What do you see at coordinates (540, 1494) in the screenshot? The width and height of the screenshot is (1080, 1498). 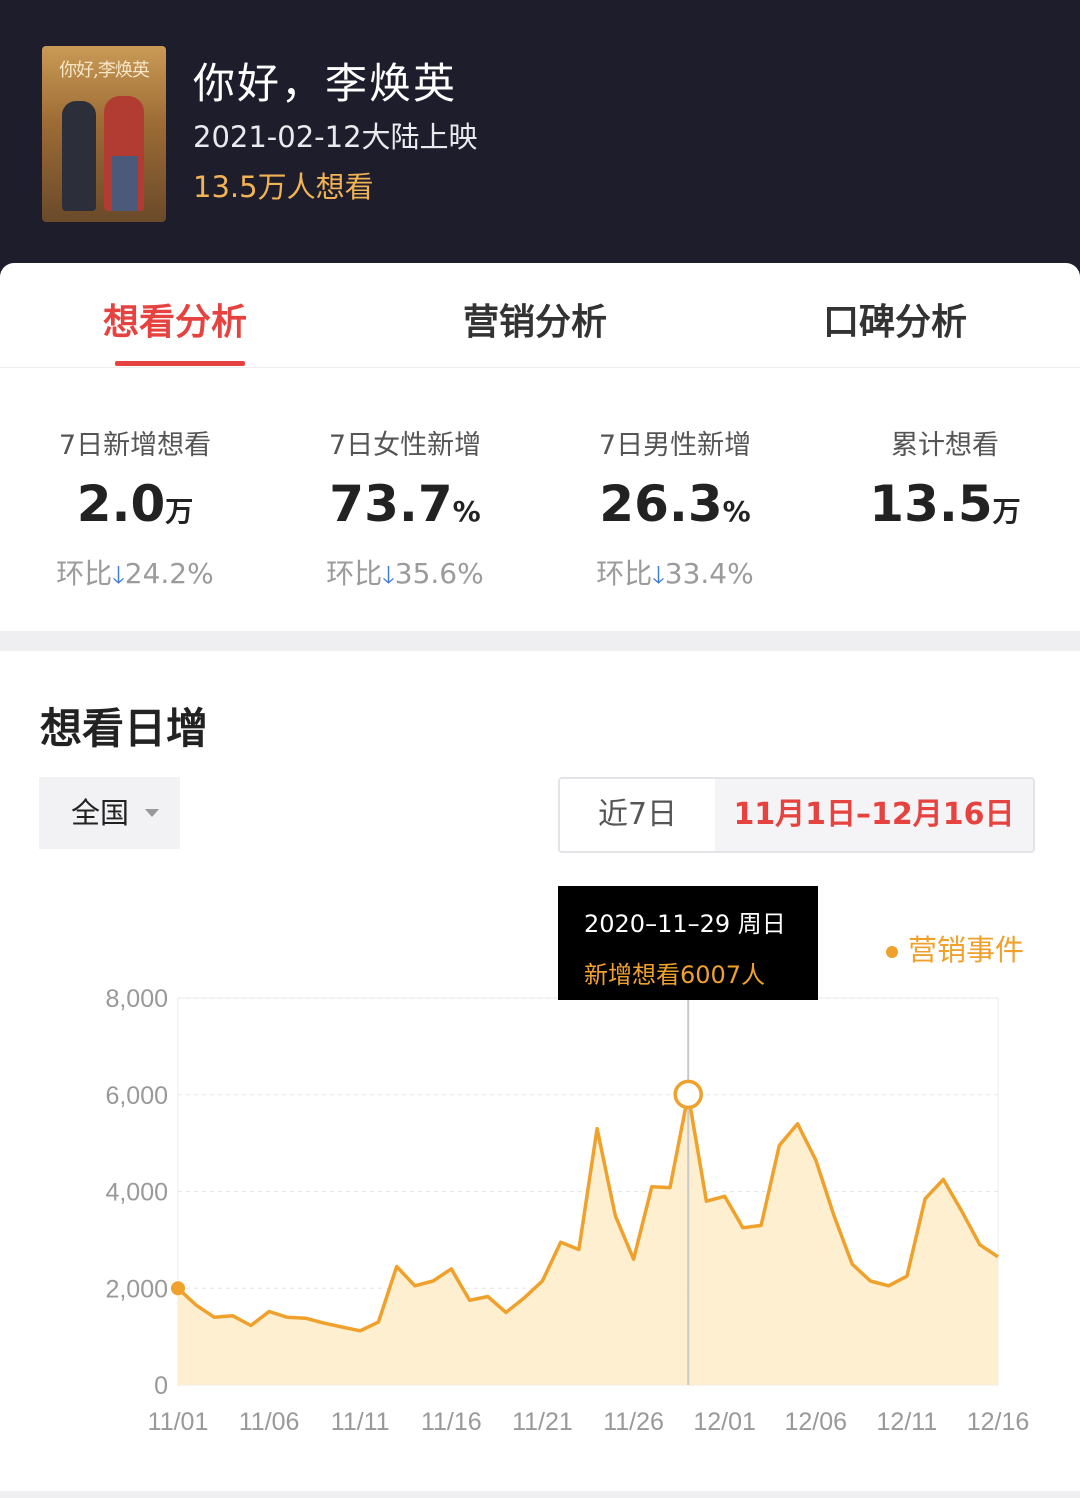 I see `bottom-divider` at bounding box center [540, 1494].